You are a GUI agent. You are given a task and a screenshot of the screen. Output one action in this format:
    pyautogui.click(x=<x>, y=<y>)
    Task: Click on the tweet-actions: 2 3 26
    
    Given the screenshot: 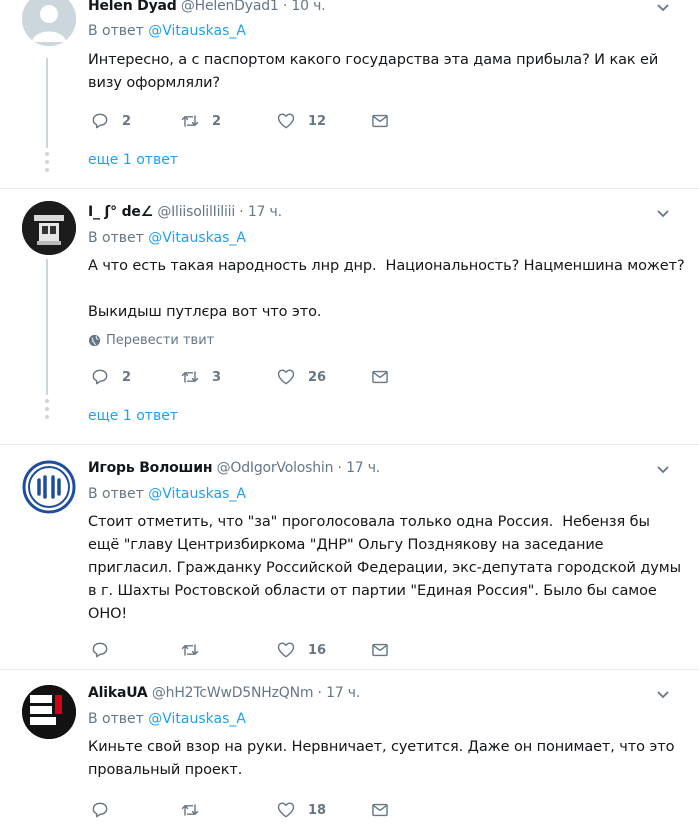 What is the action you would take?
    pyautogui.click(x=255, y=377)
    